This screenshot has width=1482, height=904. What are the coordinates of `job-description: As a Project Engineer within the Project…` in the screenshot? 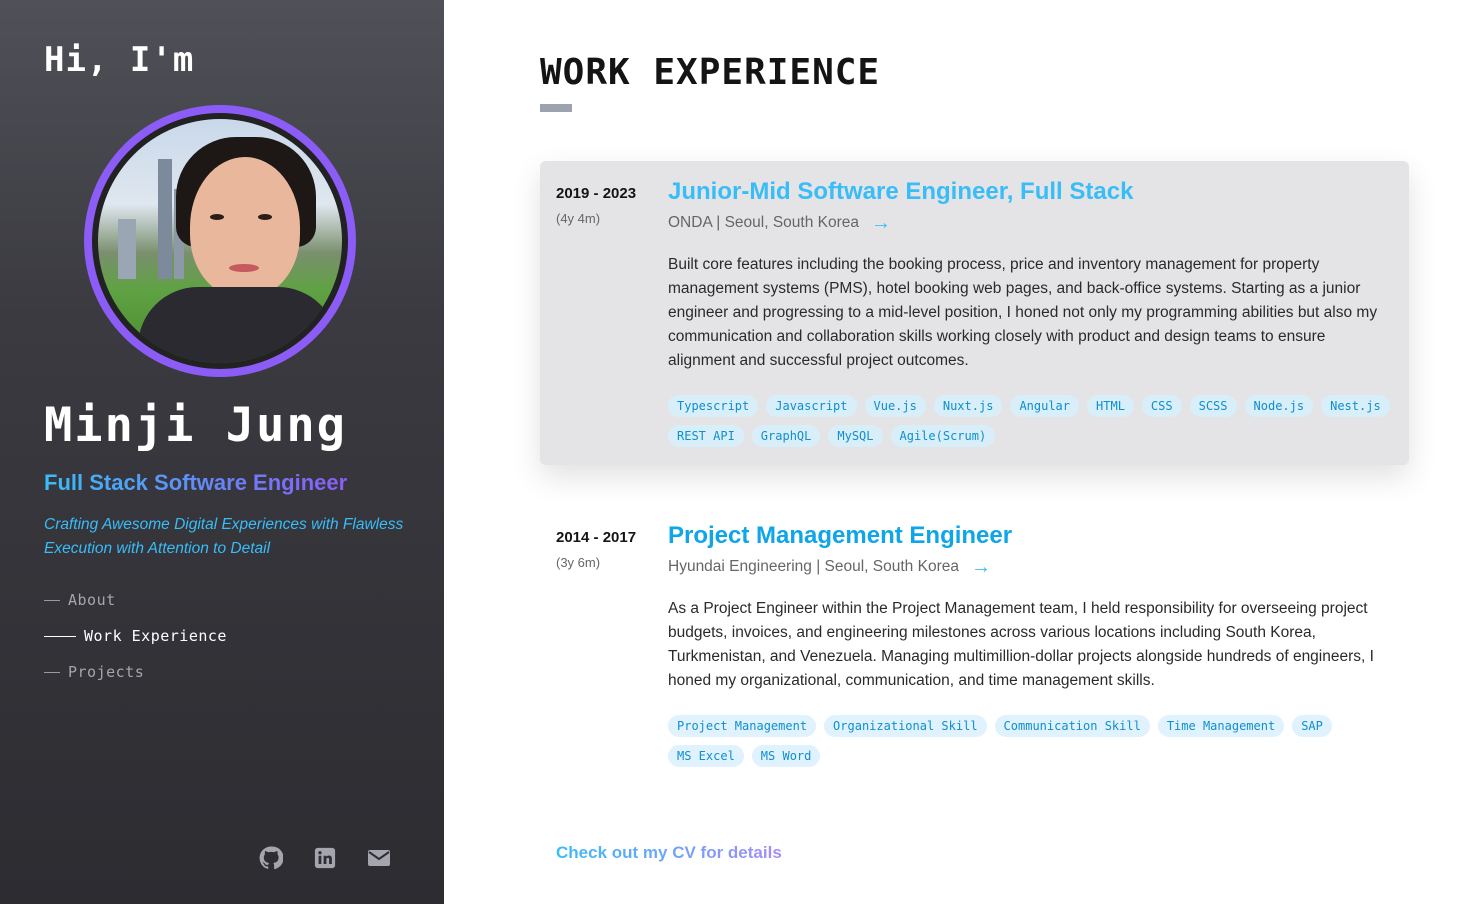 It's located at (1021, 644).